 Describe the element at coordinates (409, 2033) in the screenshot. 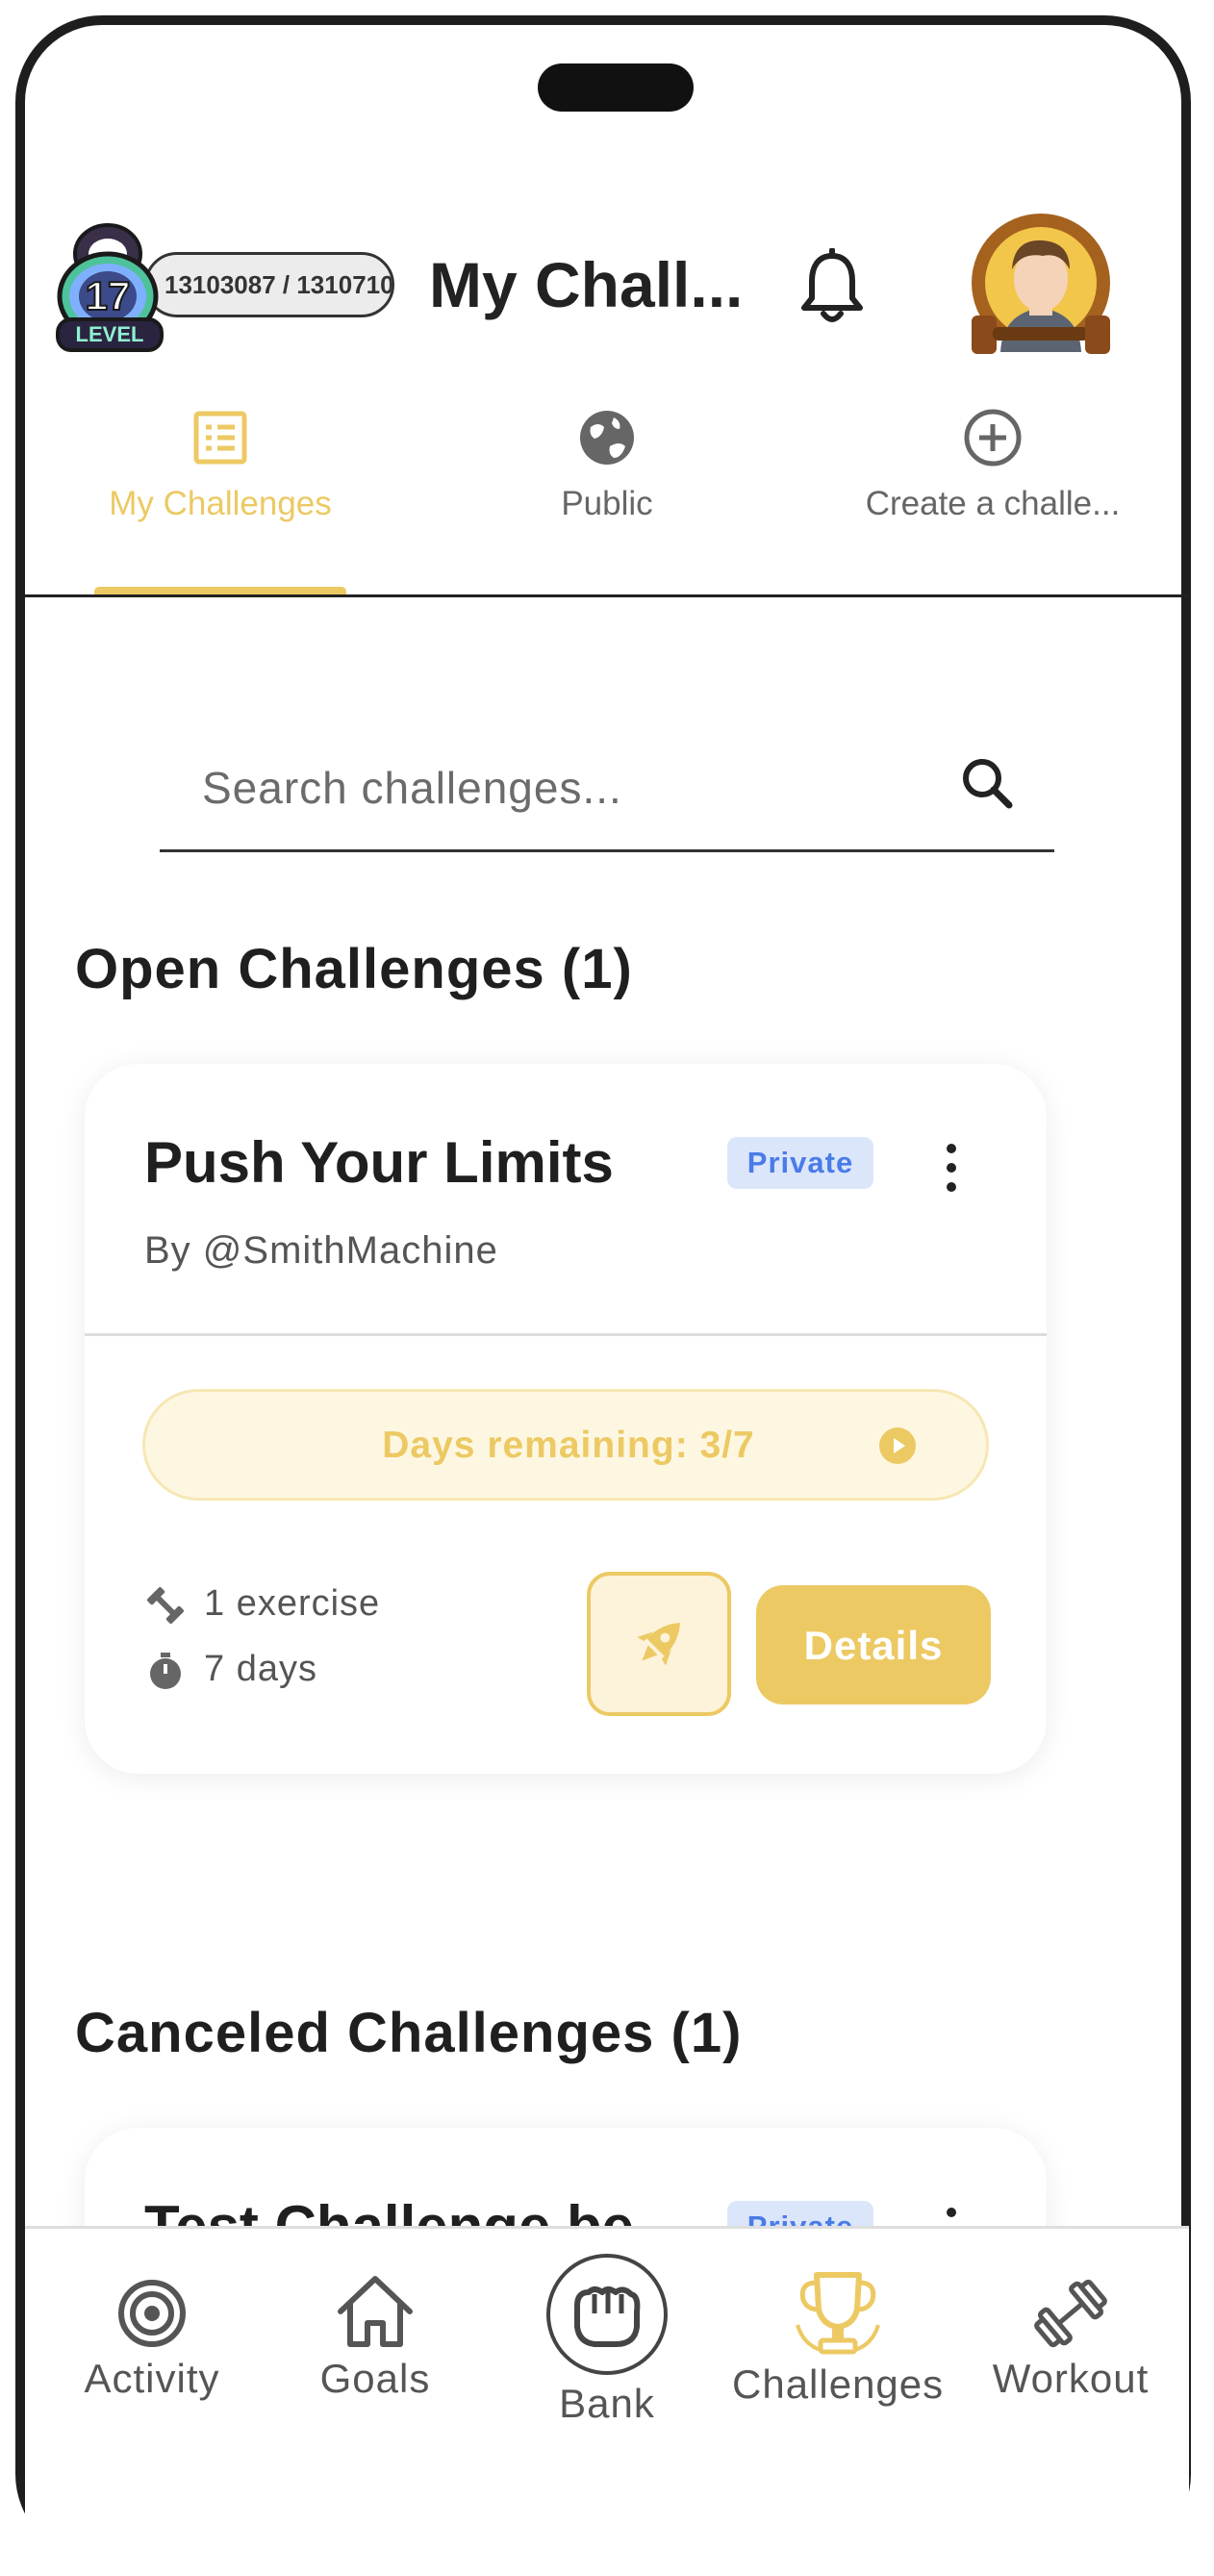

I see `canceled-challenges-heading: Canceled Challenges (1)` at that location.